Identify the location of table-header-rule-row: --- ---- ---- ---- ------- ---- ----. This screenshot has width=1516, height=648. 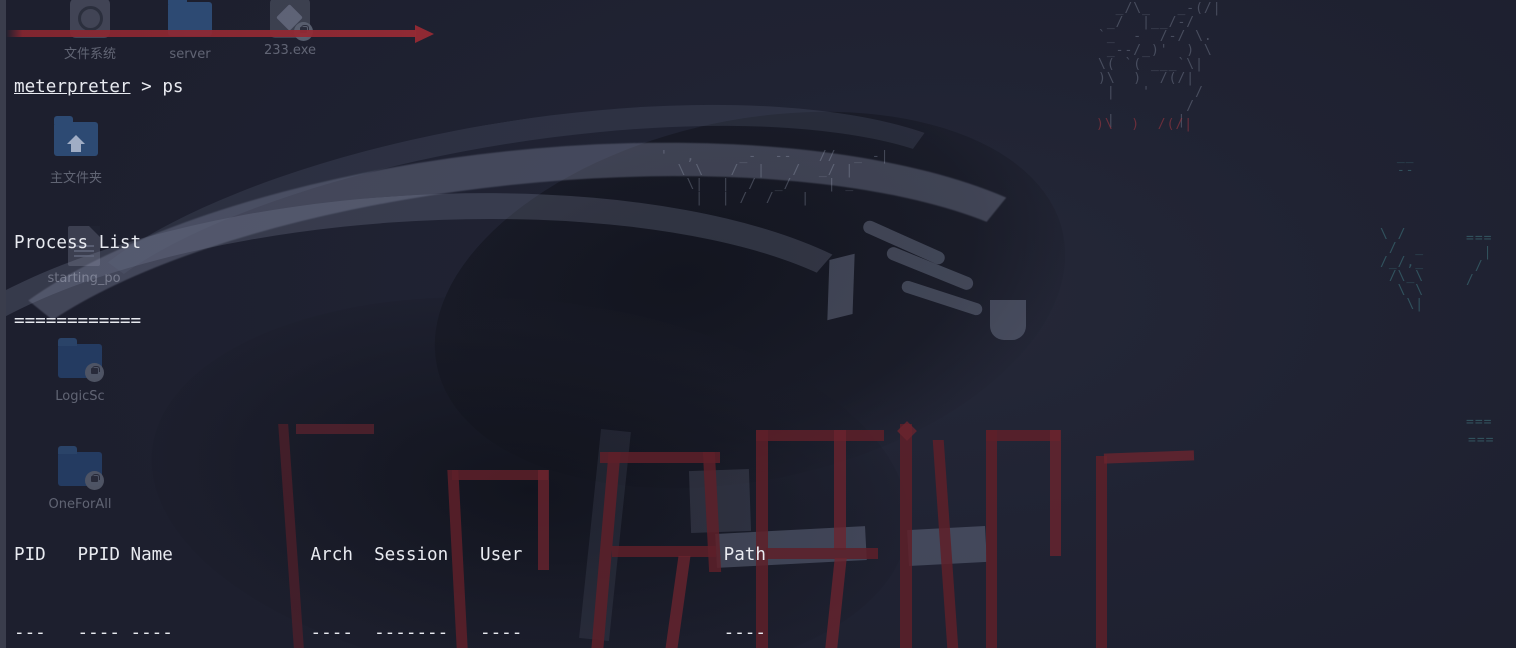
(575, 633).